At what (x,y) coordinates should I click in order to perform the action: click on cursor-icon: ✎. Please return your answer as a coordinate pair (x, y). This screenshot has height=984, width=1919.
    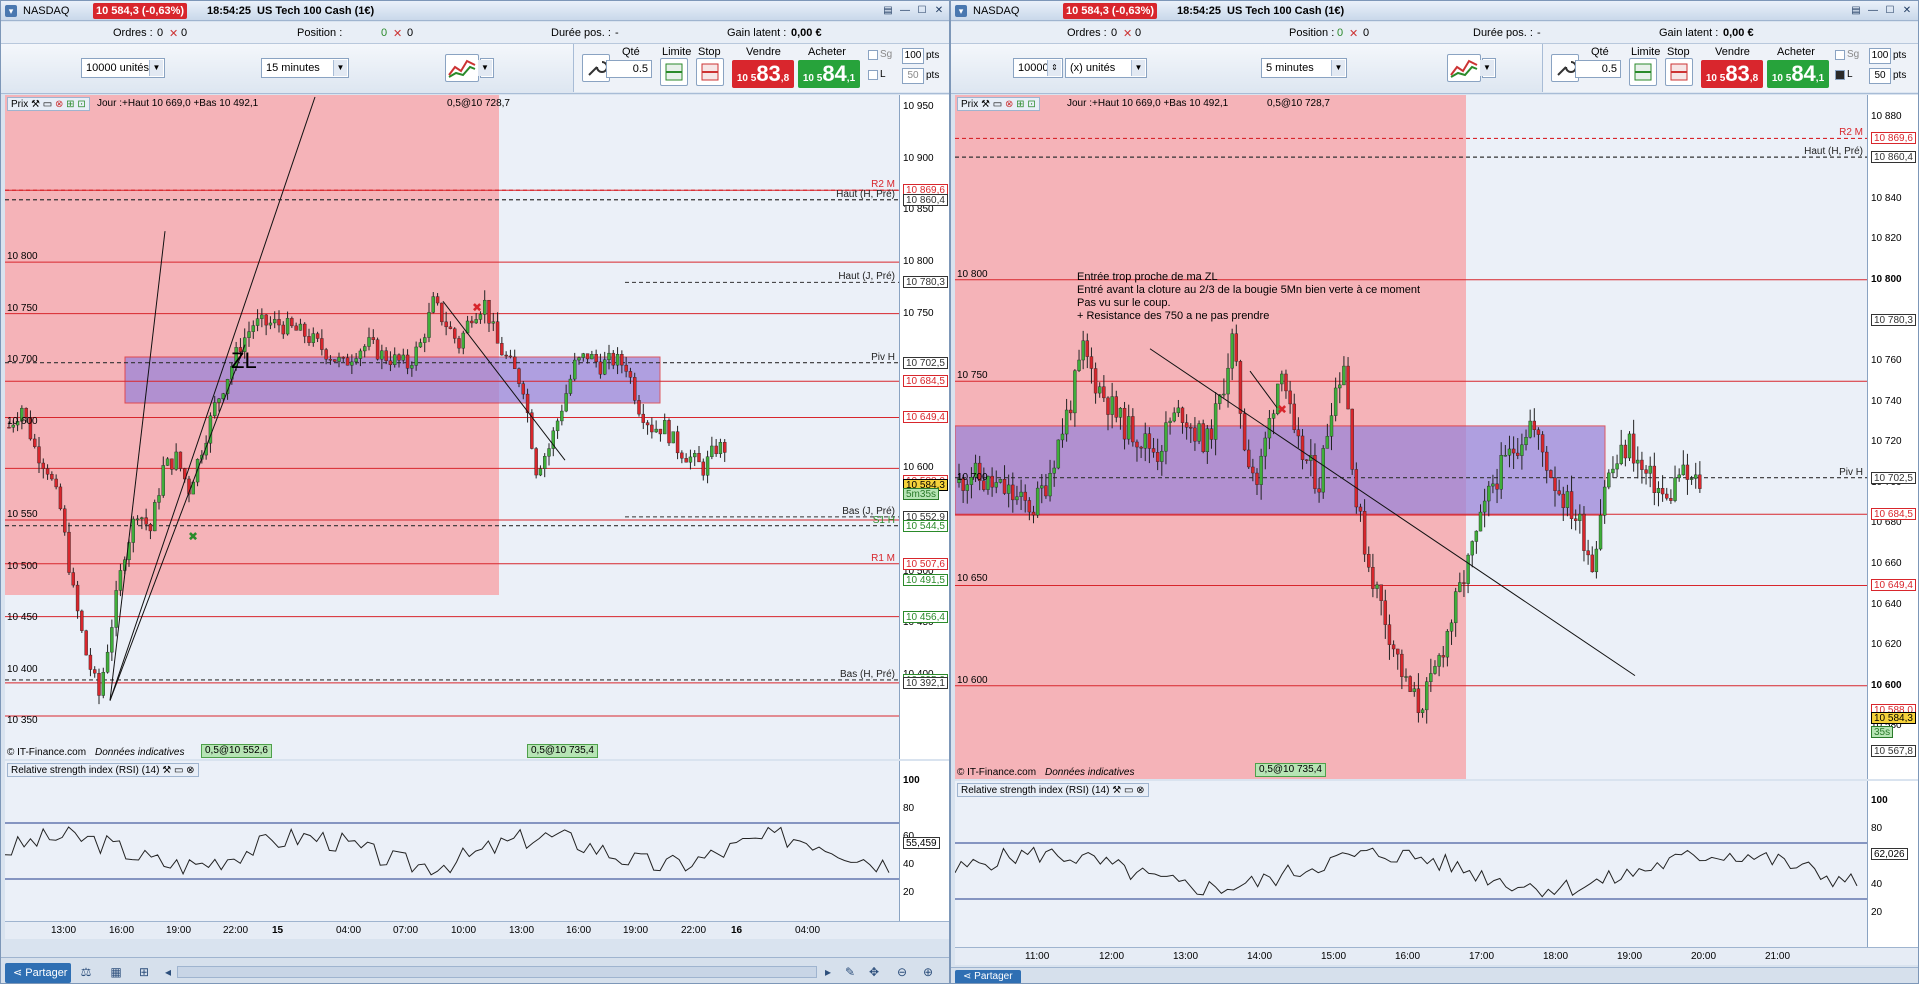
    Looking at the image, I should click on (850, 972).